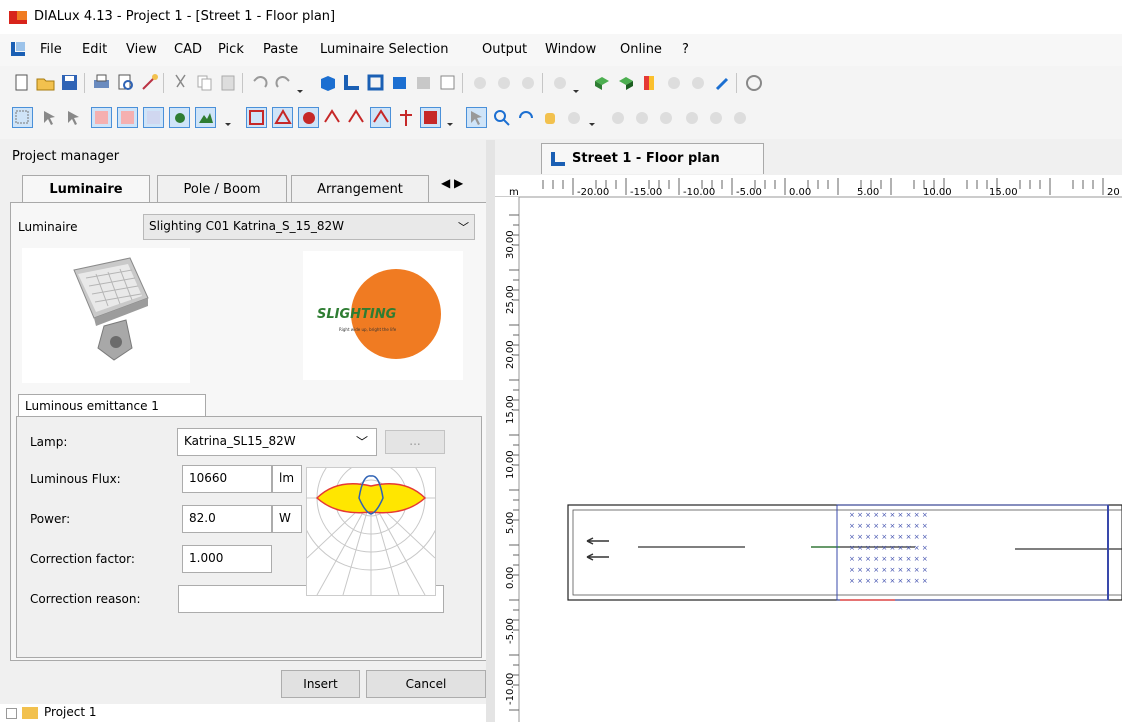  What do you see at coordinates (69, 82) in the screenshot?
I see `save-icon` at bounding box center [69, 82].